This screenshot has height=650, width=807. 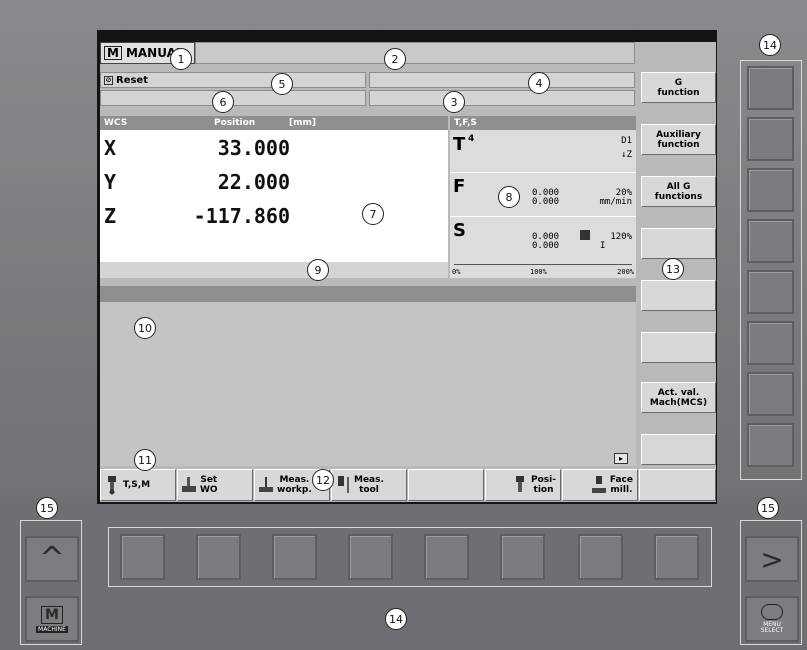 I want to click on recall-icon: ^, so click(x=52, y=558).